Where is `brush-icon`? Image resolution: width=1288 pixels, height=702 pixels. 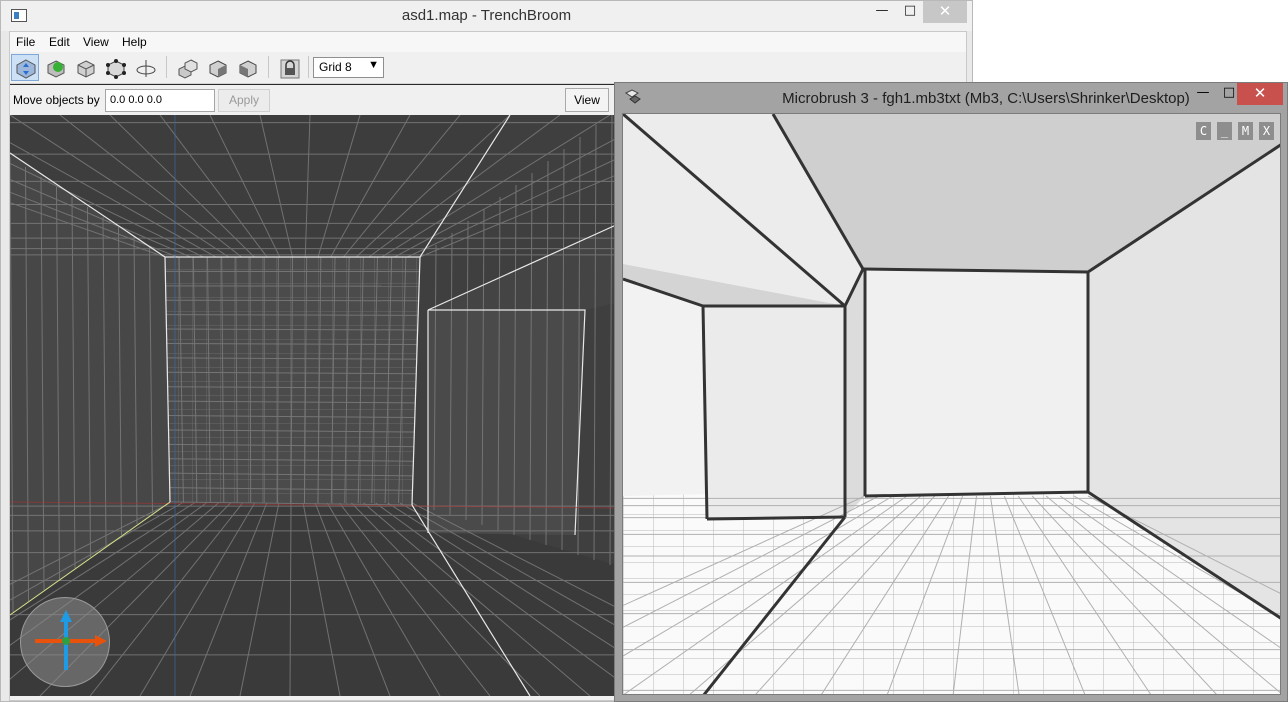 brush-icon is located at coordinates (86, 69).